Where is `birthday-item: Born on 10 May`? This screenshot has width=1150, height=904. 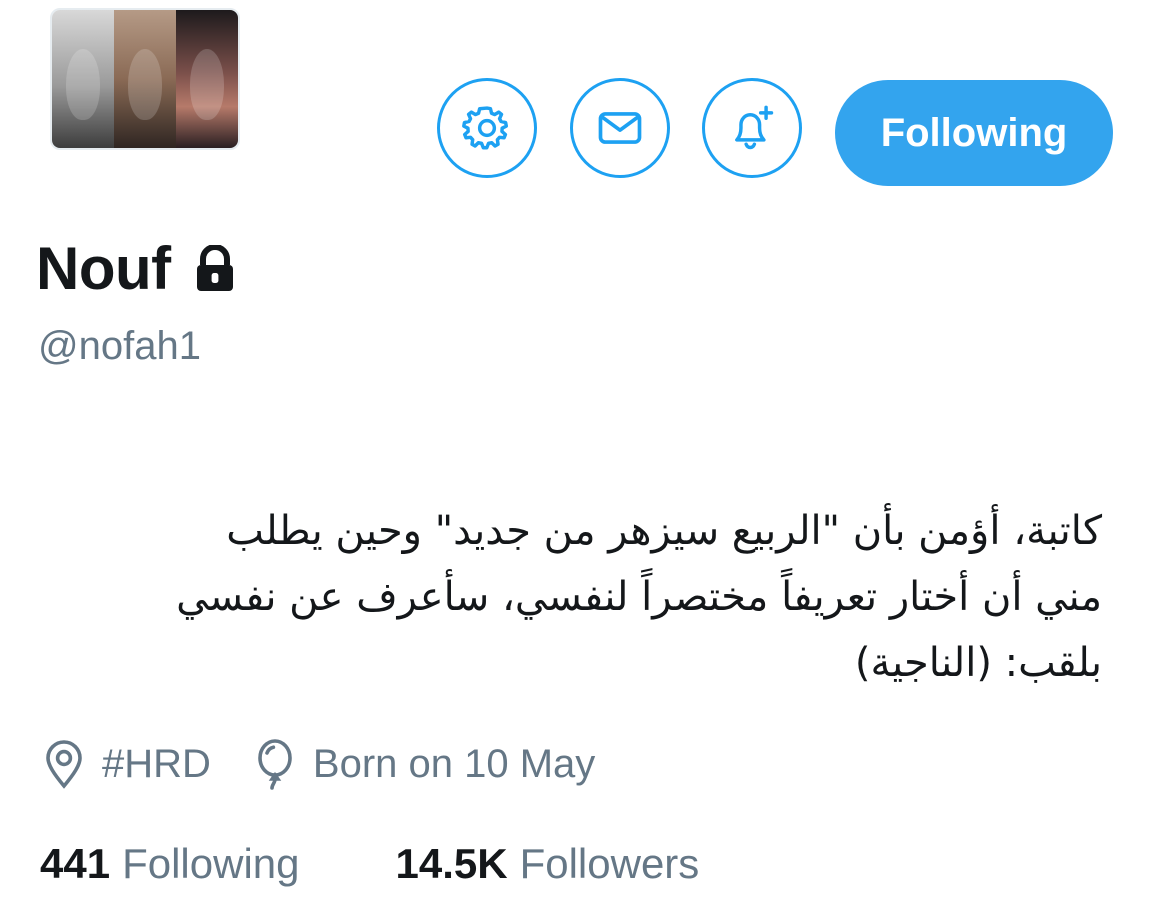 birthday-item: Born on 10 May is located at coordinates (423, 764).